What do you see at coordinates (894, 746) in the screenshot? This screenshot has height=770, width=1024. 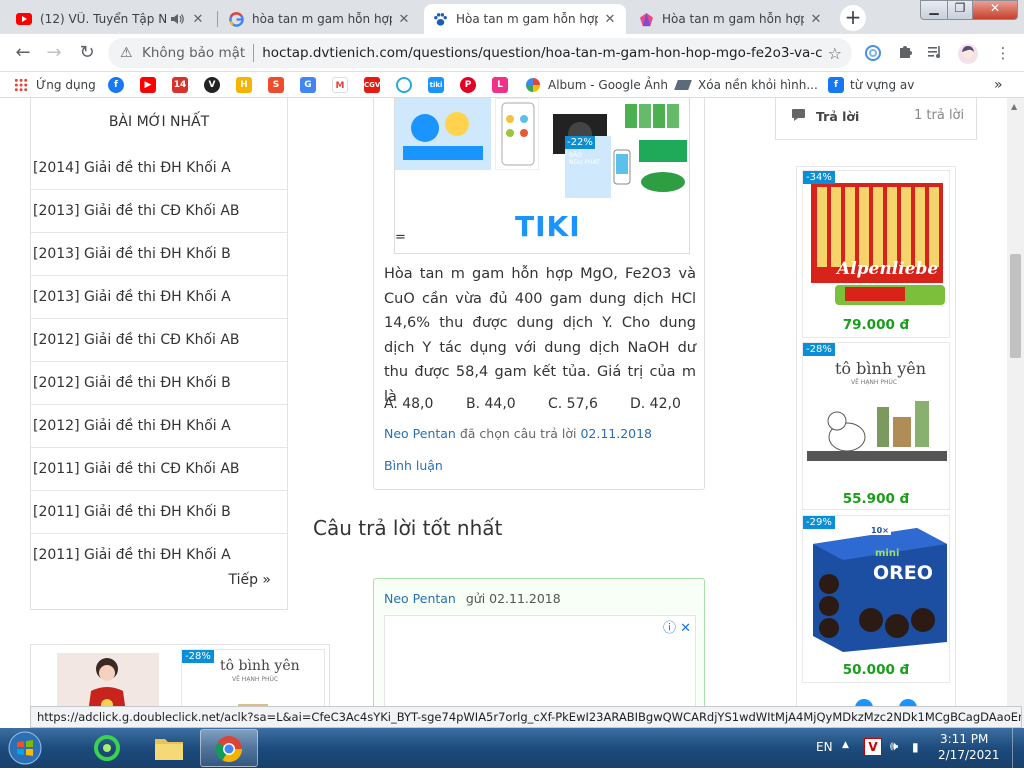 I see `volume-icon: 🕪` at bounding box center [894, 746].